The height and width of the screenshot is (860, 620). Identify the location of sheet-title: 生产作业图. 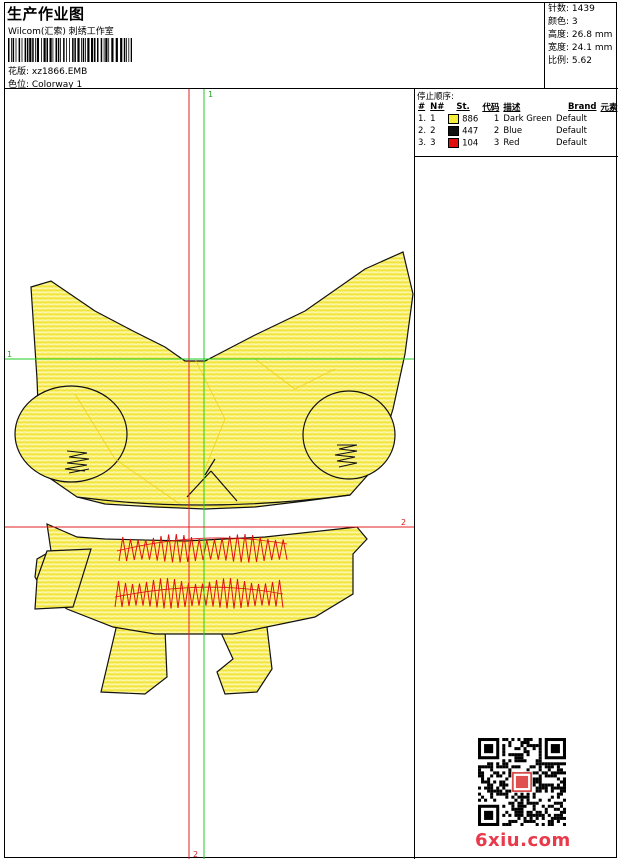
(46, 14).